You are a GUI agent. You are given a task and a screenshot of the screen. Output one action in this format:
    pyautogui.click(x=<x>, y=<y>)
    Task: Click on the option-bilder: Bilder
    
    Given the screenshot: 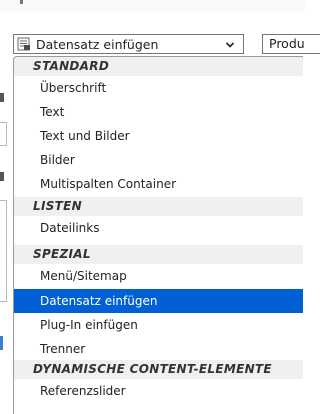 What is the action you would take?
    pyautogui.click(x=158, y=160)
    